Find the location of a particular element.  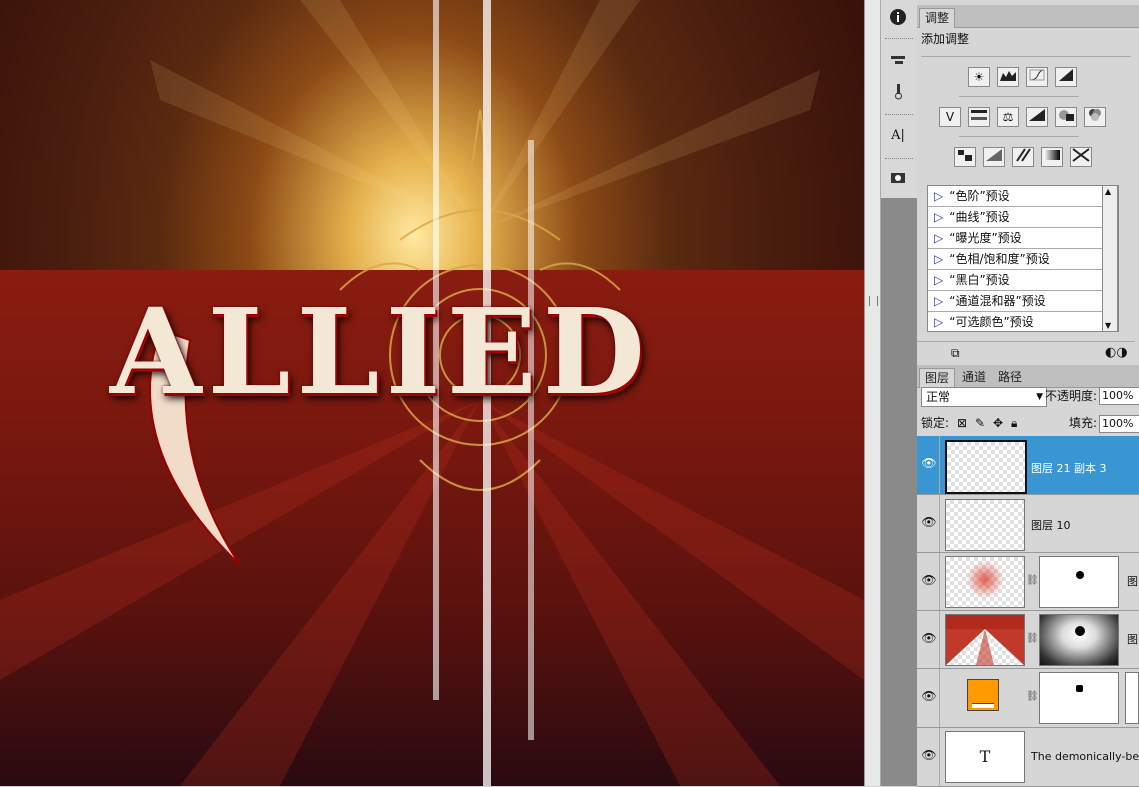

photo-filter-icon is located at coordinates (1066, 117).